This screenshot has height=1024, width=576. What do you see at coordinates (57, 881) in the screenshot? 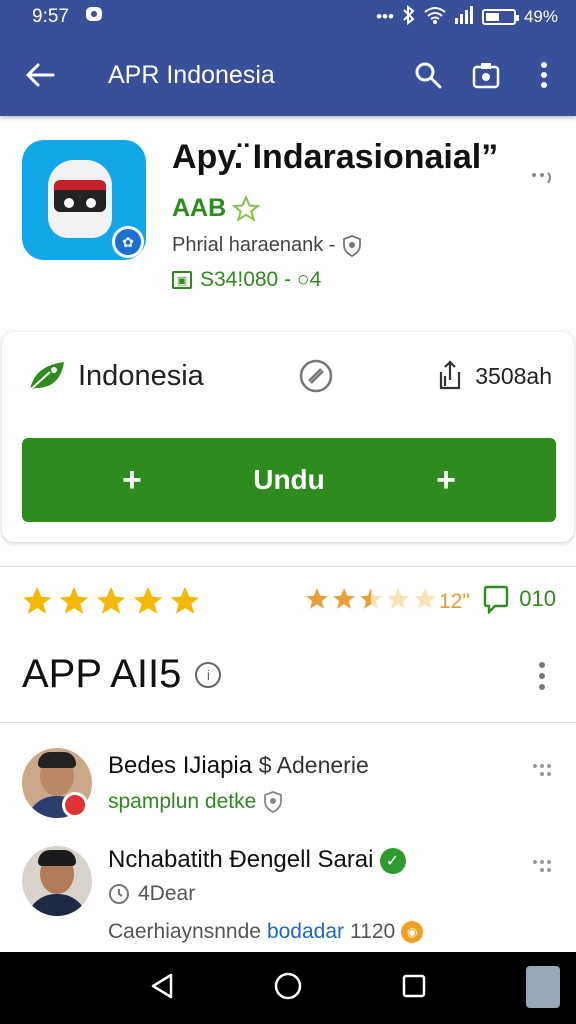
I see `avatar` at bounding box center [57, 881].